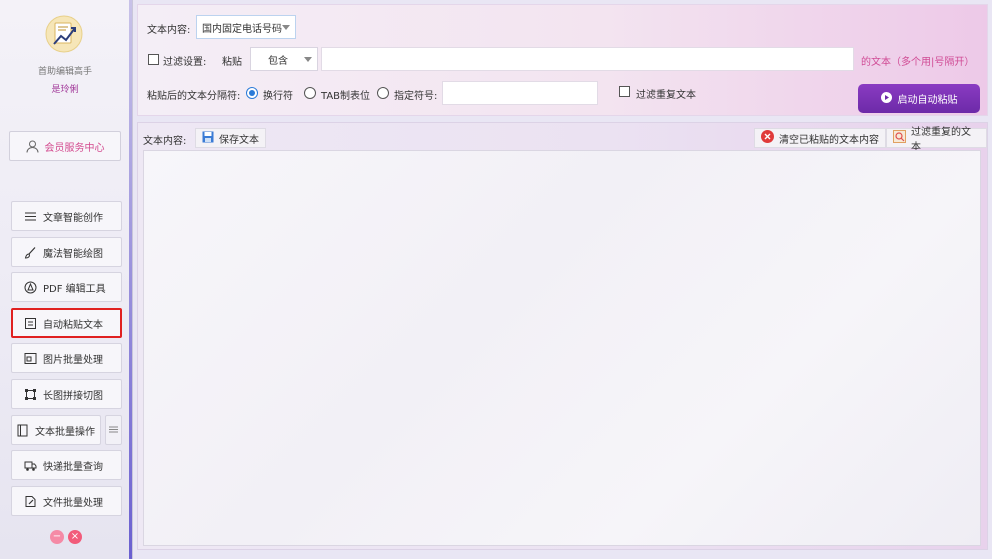 The height and width of the screenshot is (559, 992). I want to click on clear-icon, so click(767, 138).